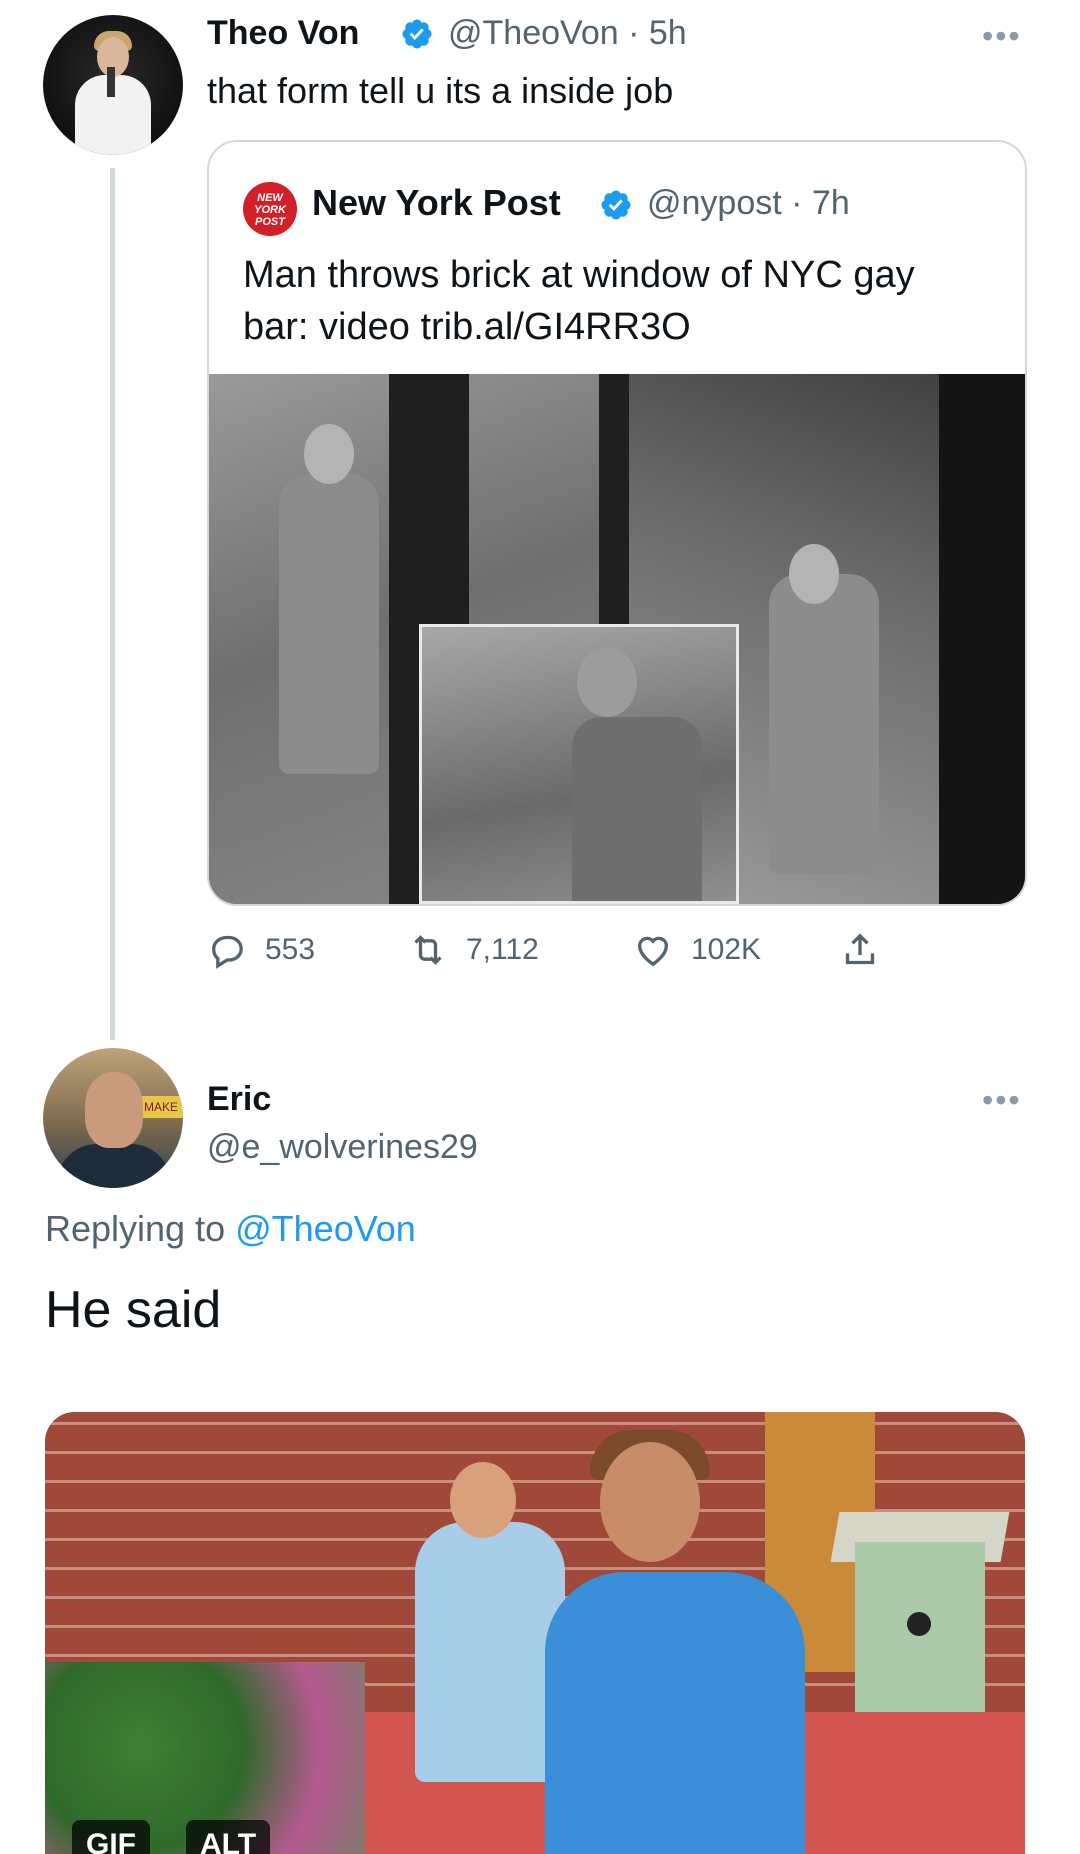 The height and width of the screenshot is (1854, 1080). Describe the element at coordinates (140, 1228) in the screenshot. I see `replying-prefix: Replying to` at that location.